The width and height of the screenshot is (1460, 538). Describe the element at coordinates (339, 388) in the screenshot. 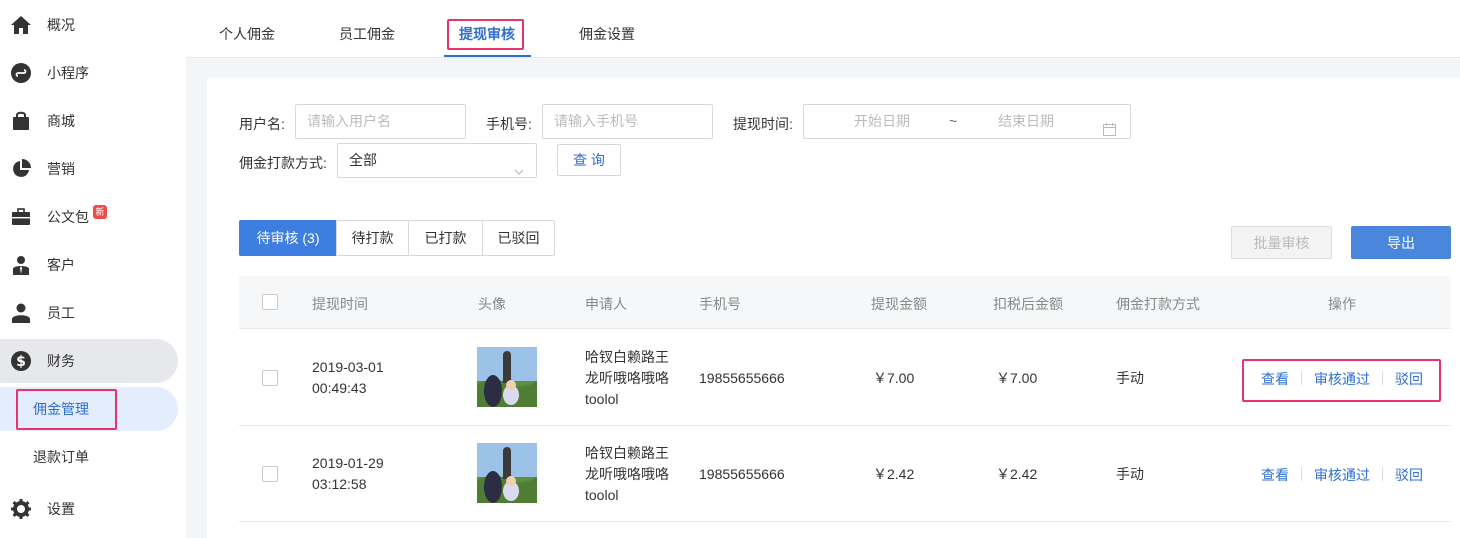

I see `withdraw-clock: 00:49:43` at that location.